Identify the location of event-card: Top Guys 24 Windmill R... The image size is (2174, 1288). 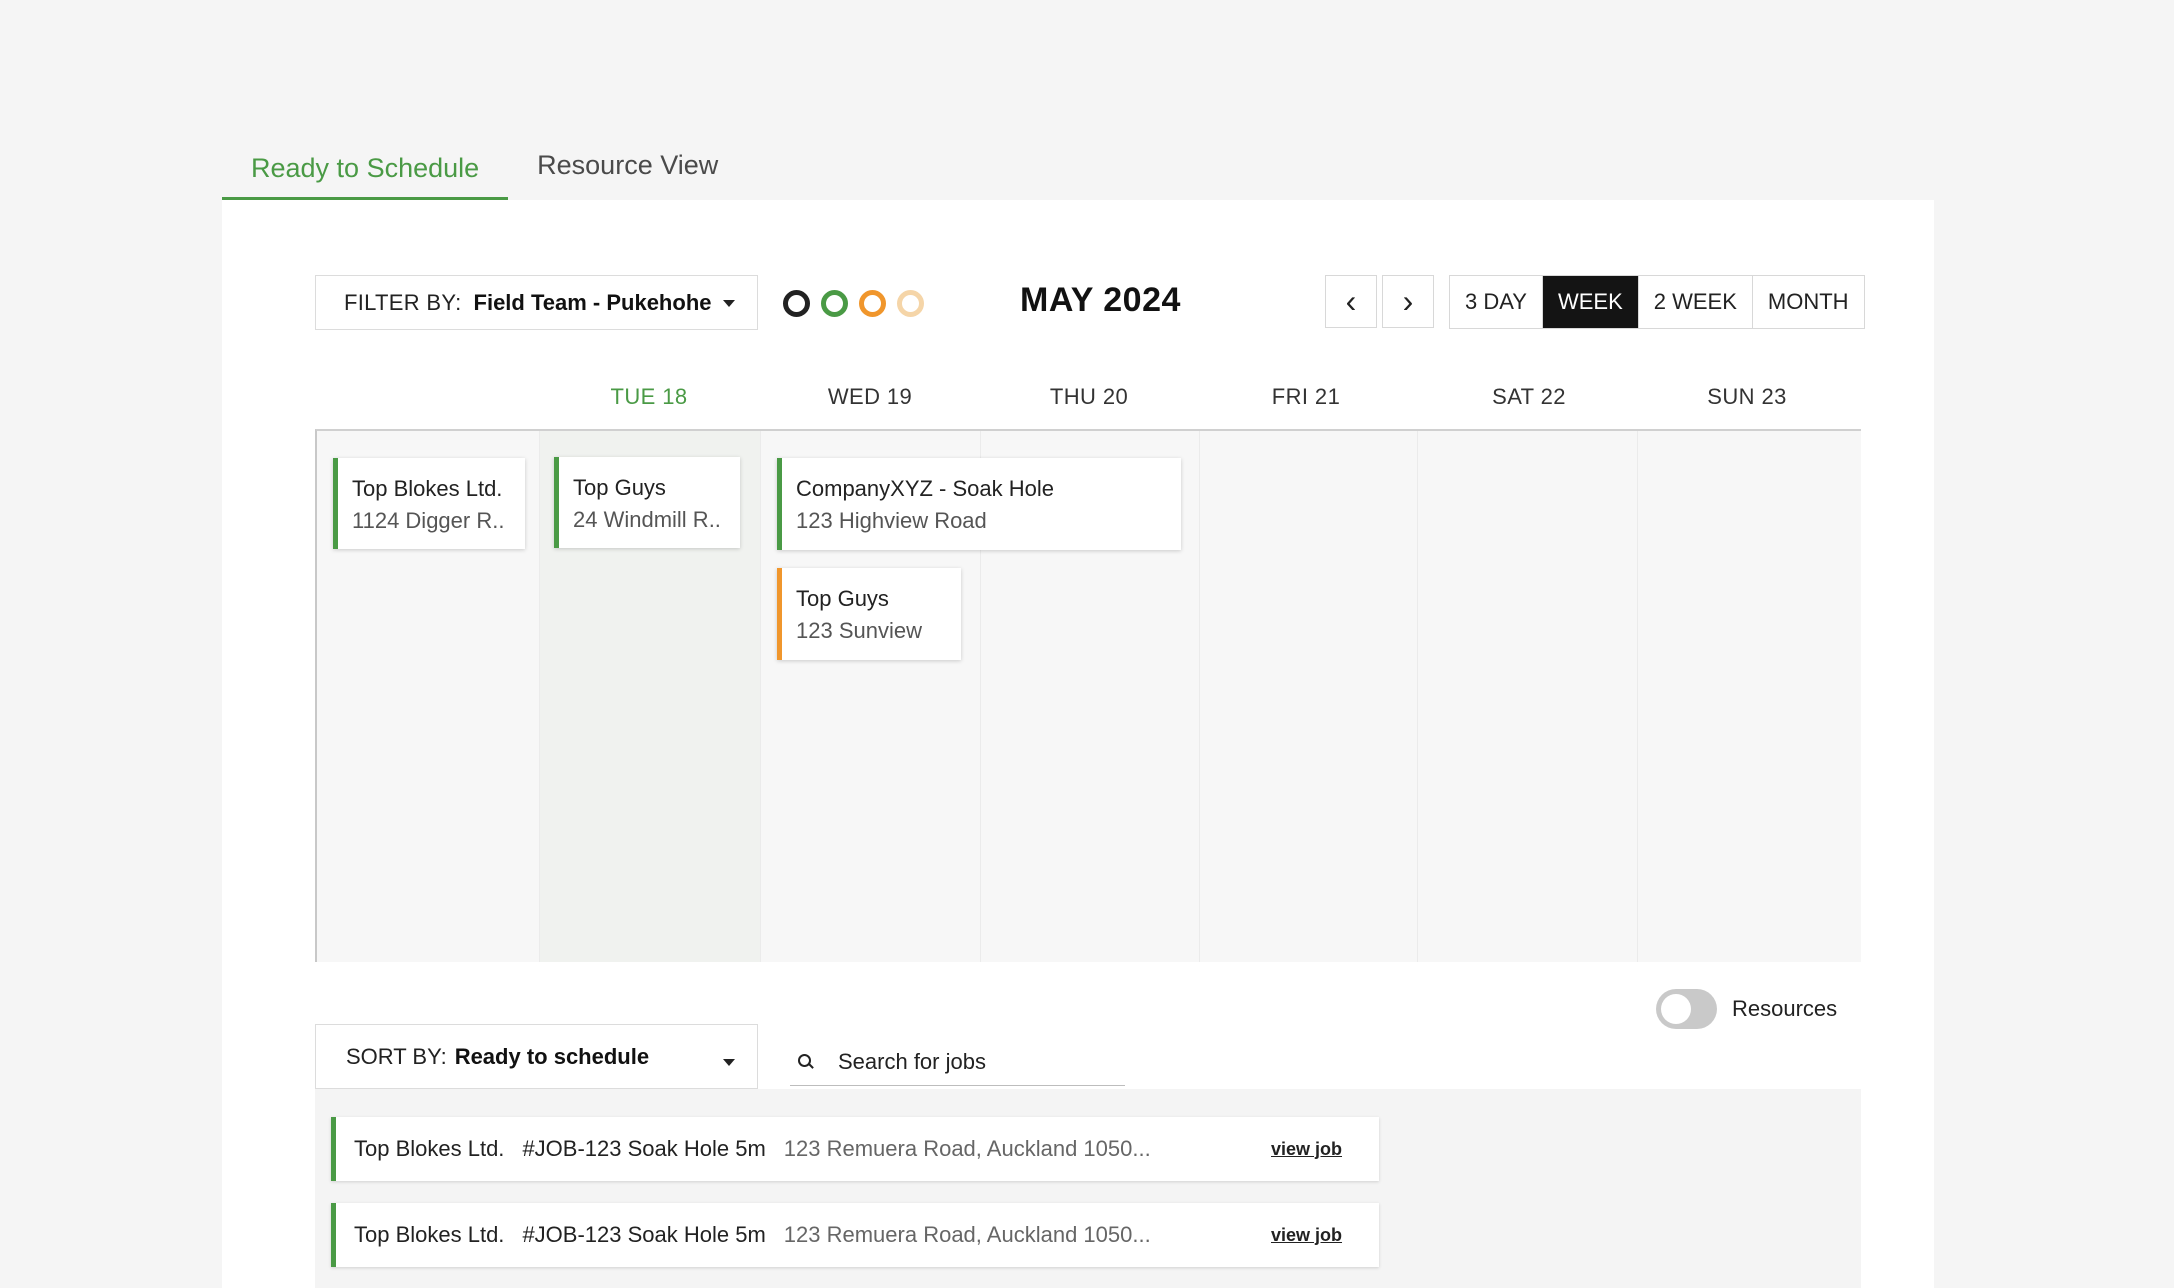
(647, 502).